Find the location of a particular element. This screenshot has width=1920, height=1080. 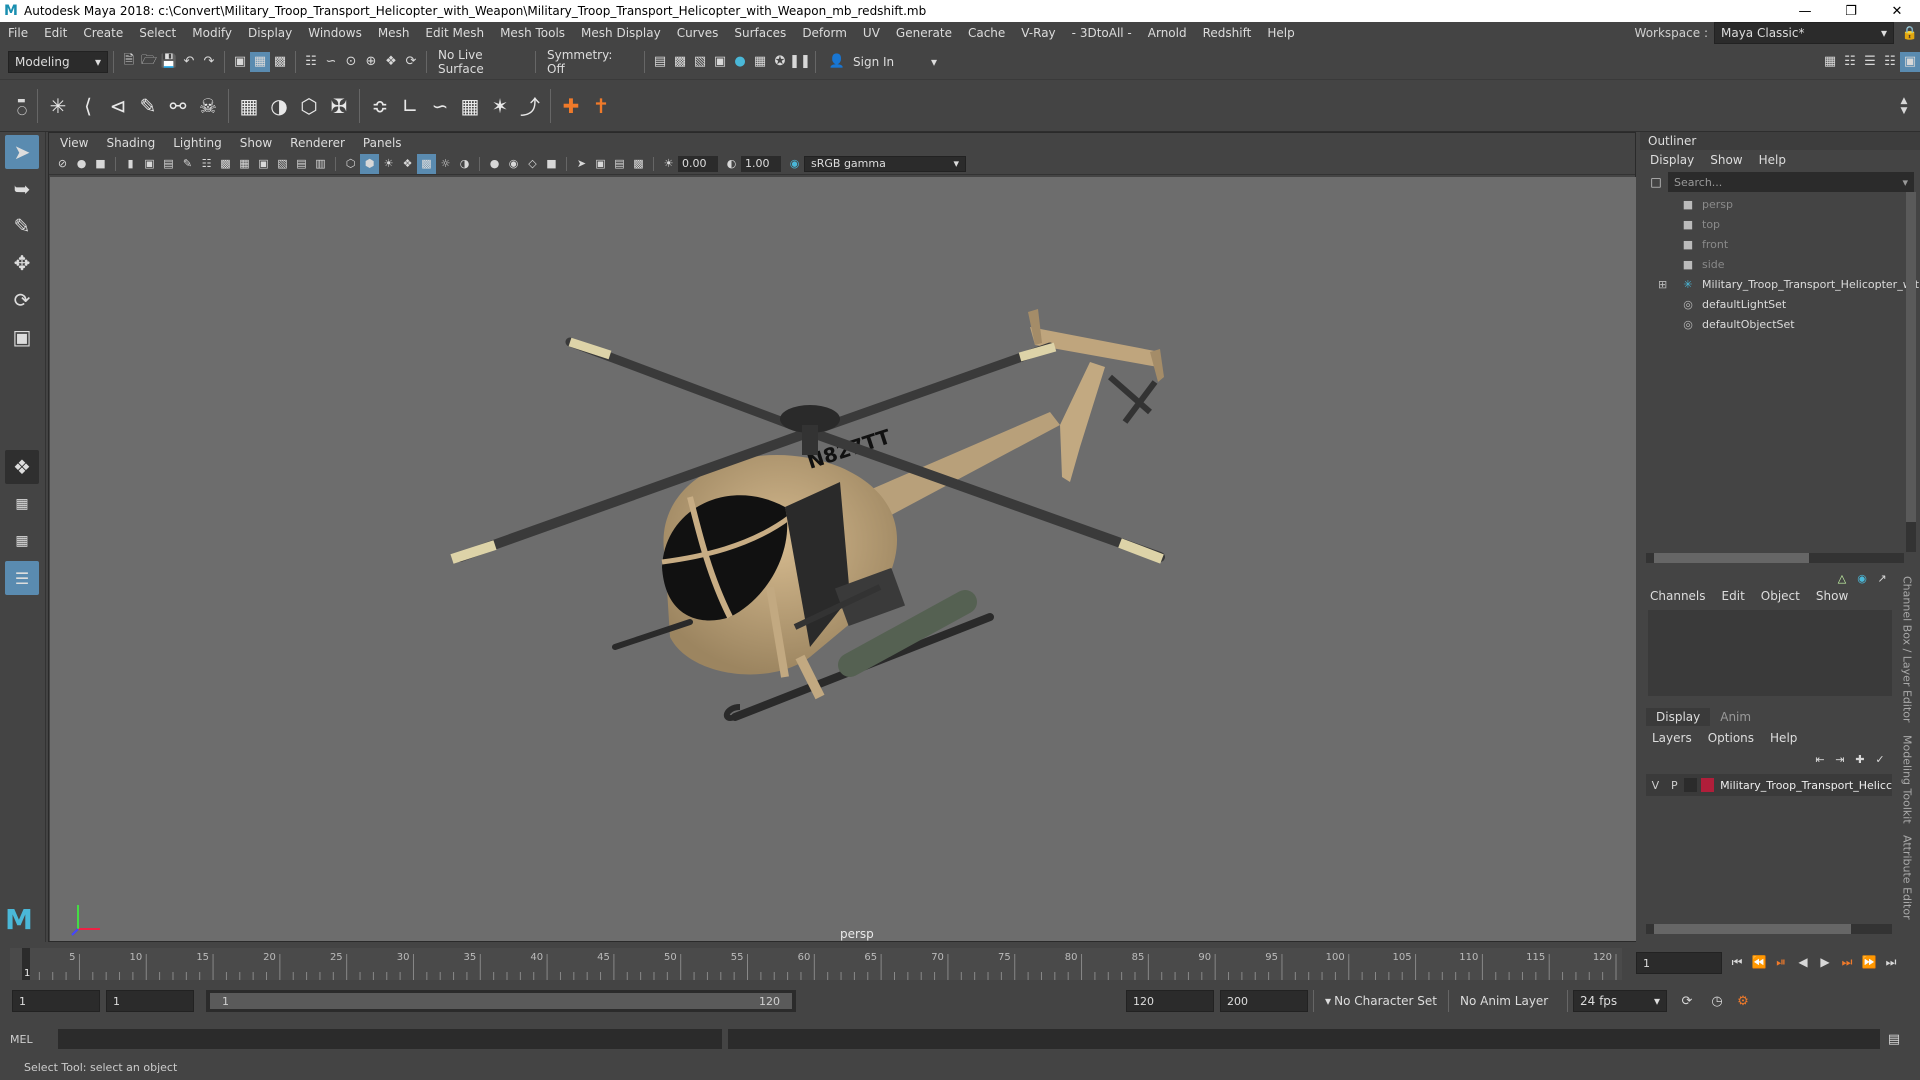

textured-icon: ▩ is located at coordinates (426, 163).